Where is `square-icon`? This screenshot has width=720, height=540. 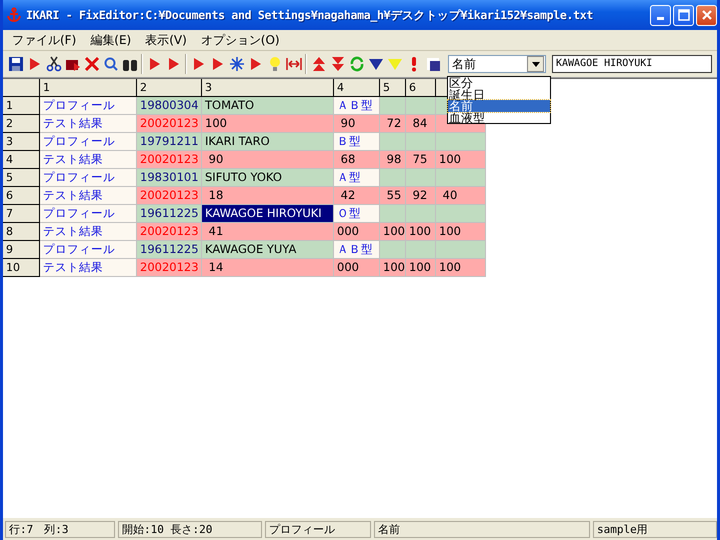
square-icon is located at coordinates (432, 64).